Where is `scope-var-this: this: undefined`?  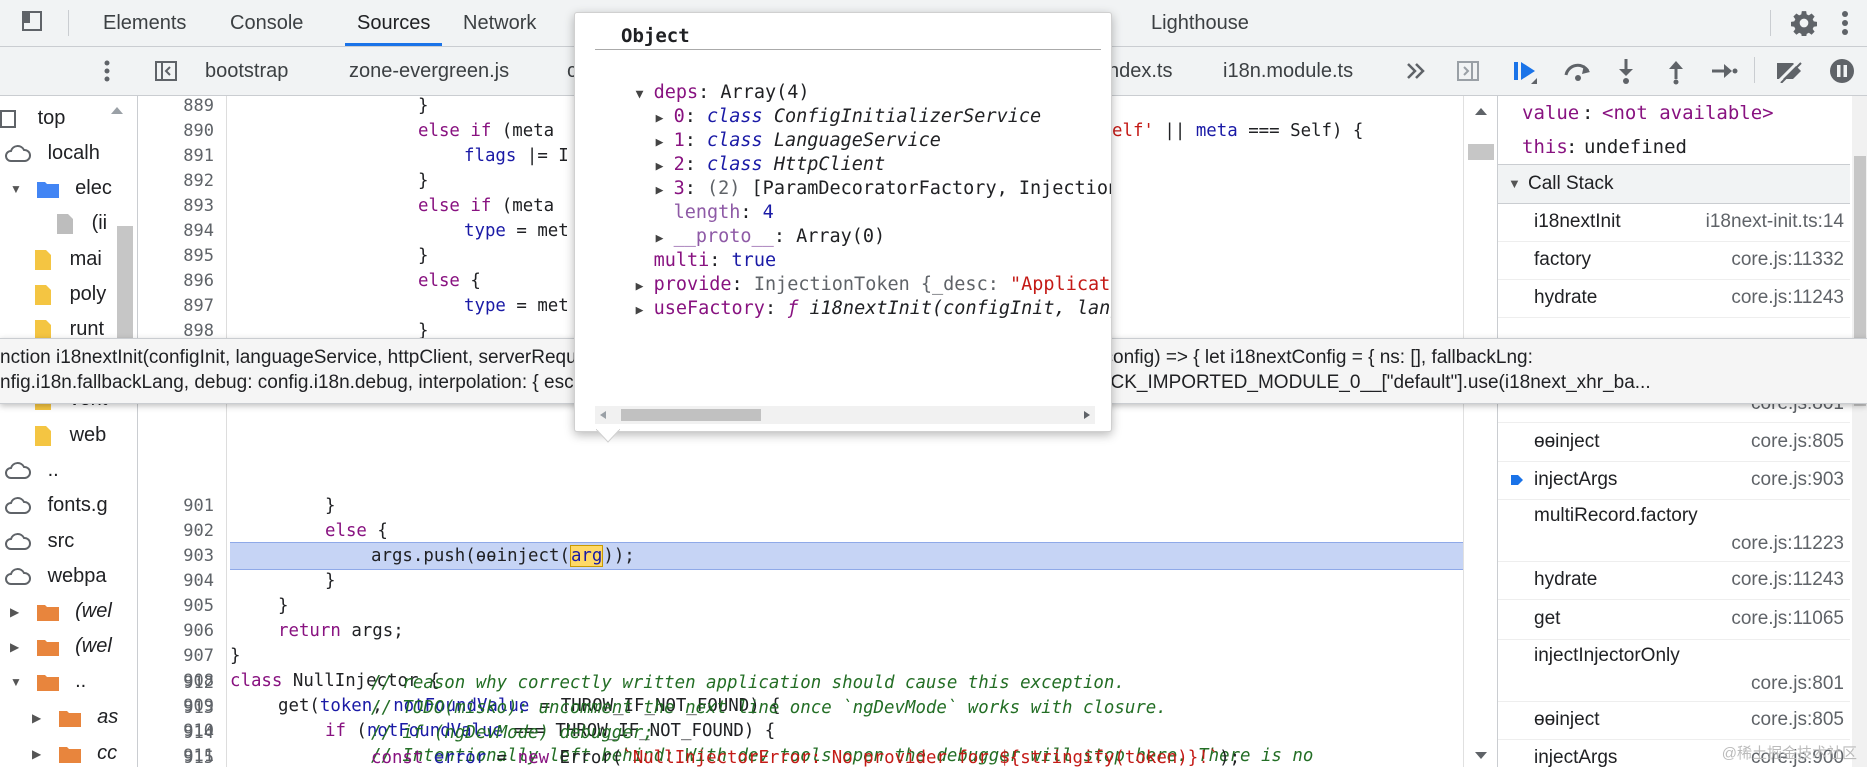
scope-var-this: this: undefined is located at coordinates (1674, 147).